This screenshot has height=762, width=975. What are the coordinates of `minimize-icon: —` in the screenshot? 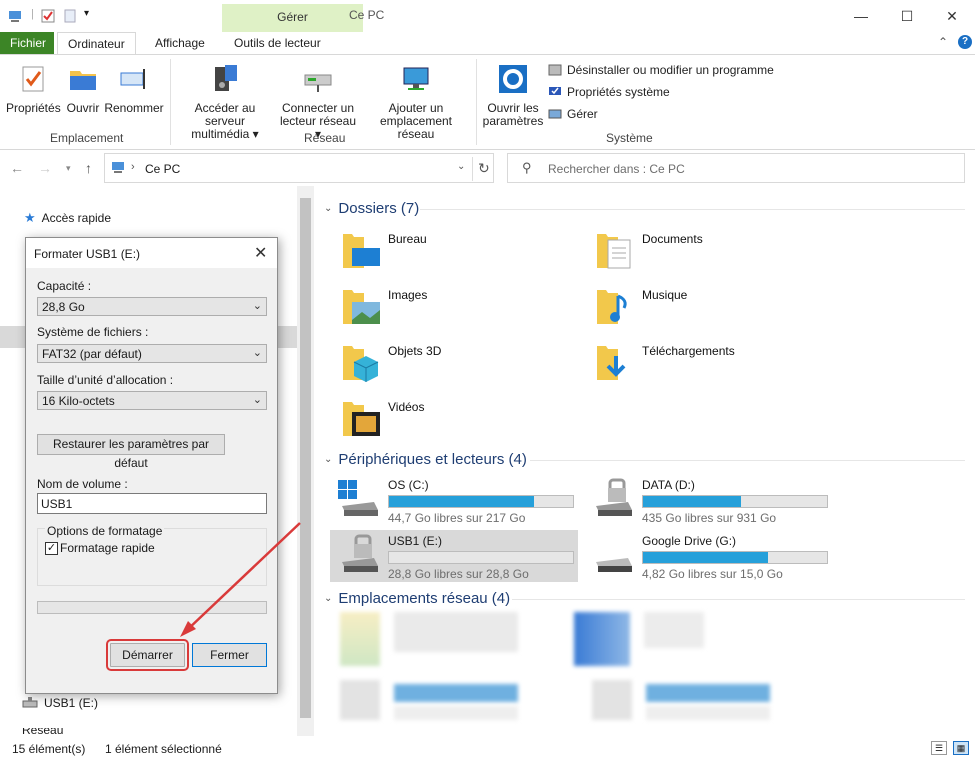 It's located at (861, 16).